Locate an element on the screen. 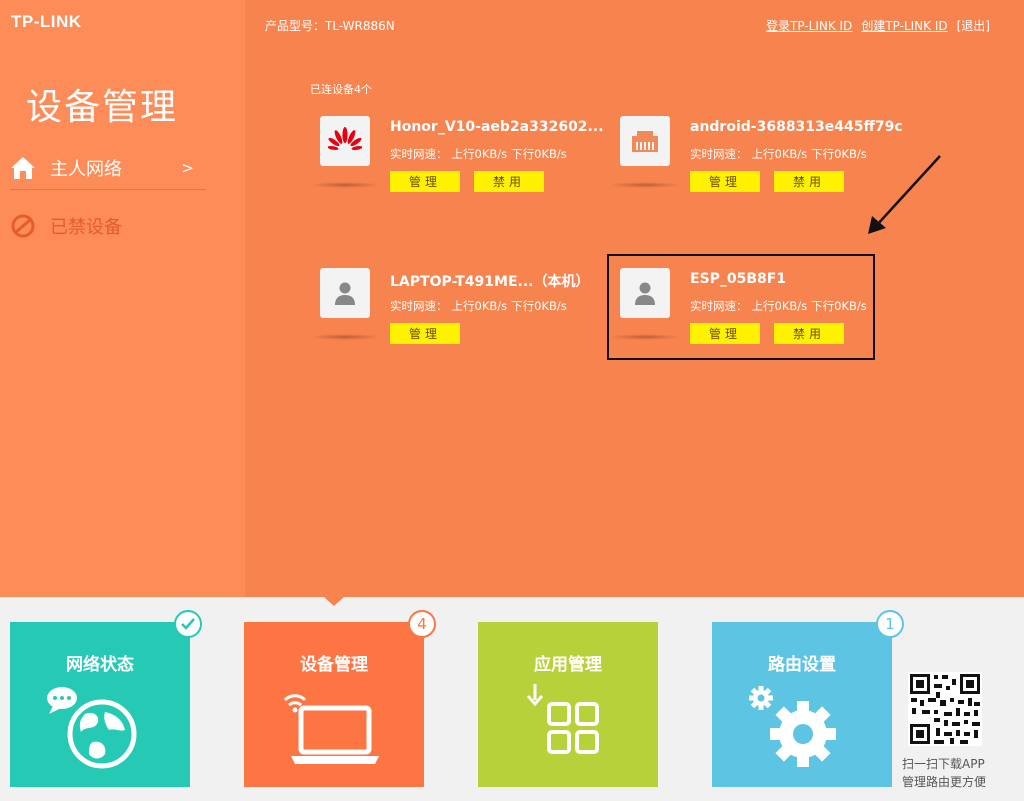  device-name: LAPTOP-T491ME...（本机） is located at coordinates (490, 282).